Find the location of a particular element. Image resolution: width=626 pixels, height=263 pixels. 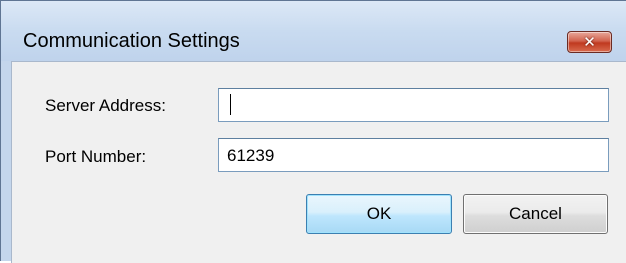

ok-button: OK is located at coordinates (379, 214).